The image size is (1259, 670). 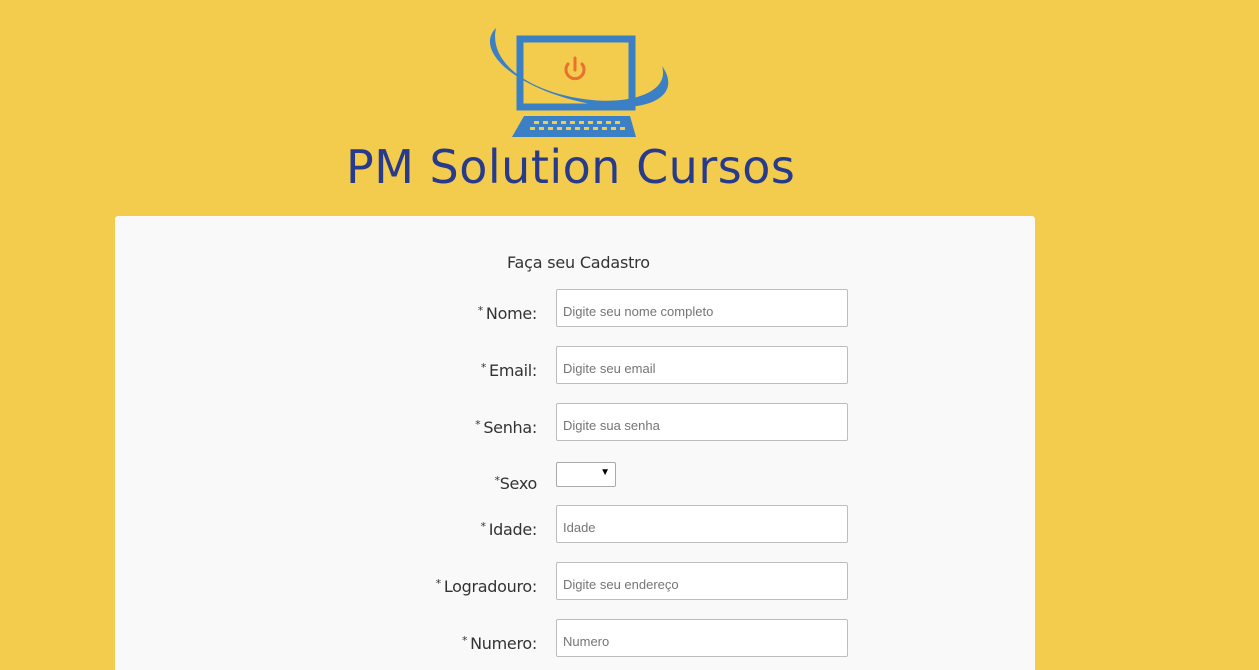 What do you see at coordinates (702, 422) in the screenshot?
I see `senha-input` at bounding box center [702, 422].